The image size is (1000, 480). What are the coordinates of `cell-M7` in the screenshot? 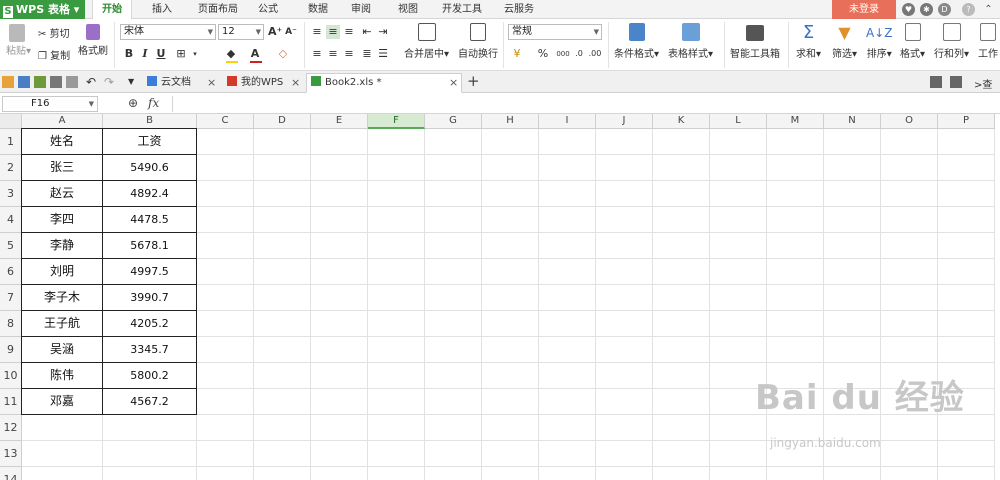 It's located at (795, 298).